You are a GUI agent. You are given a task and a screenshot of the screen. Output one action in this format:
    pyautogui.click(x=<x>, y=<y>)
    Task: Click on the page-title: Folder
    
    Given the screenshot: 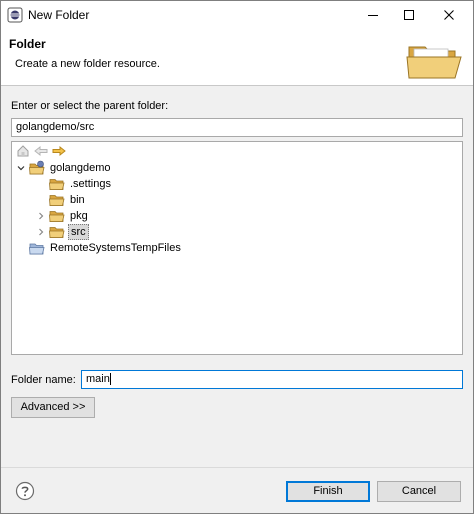 What is the action you would take?
    pyautogui.click(x=27, y=44)
    